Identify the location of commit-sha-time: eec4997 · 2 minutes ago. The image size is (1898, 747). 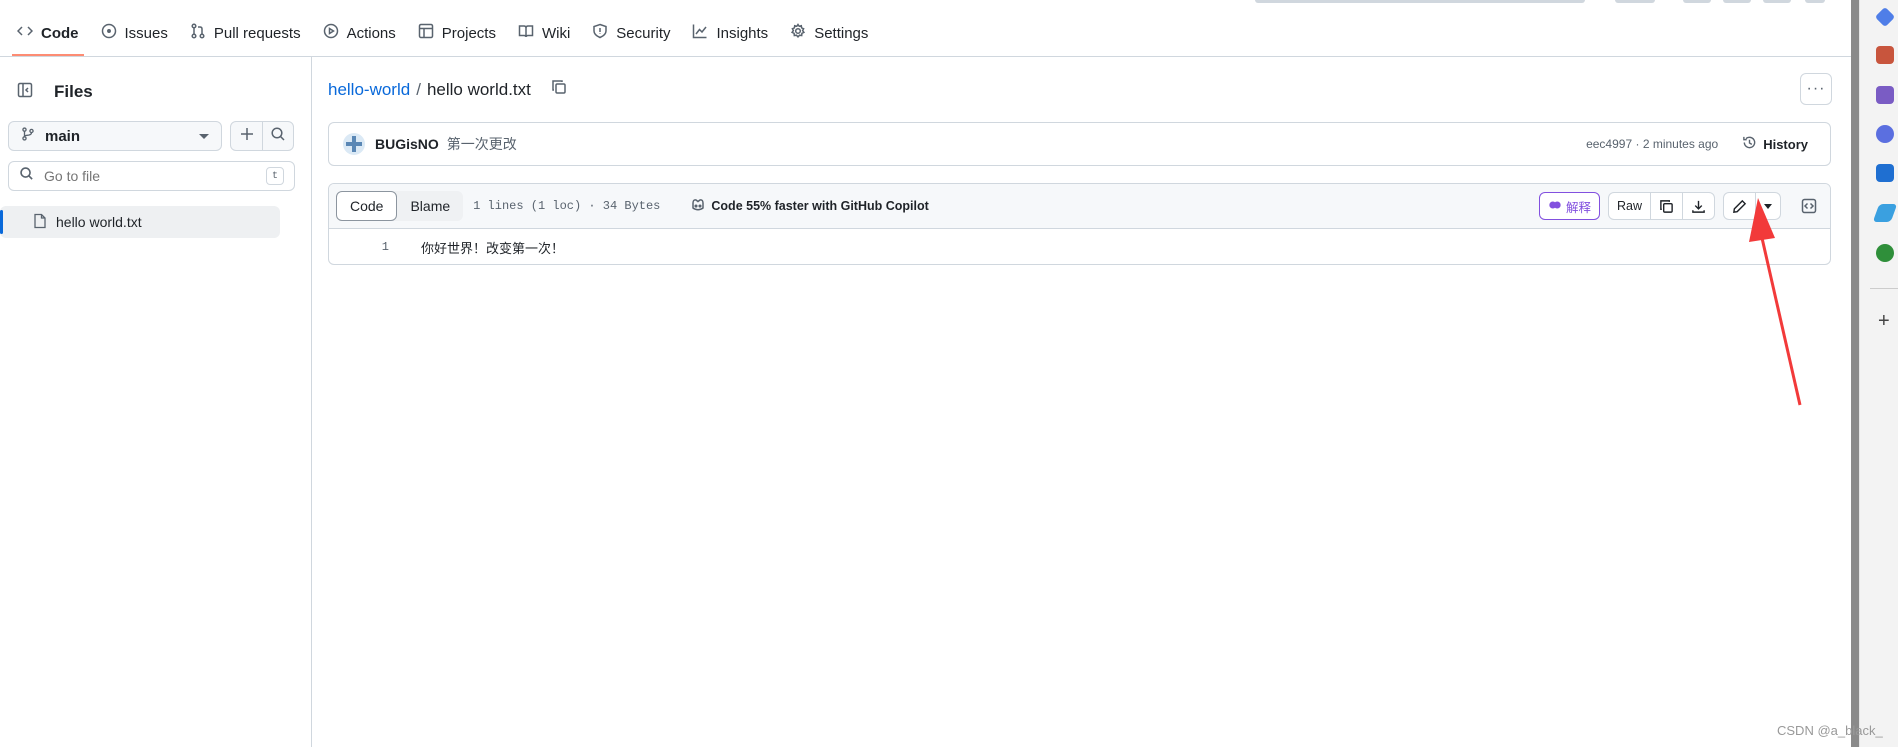
(1652, 144).